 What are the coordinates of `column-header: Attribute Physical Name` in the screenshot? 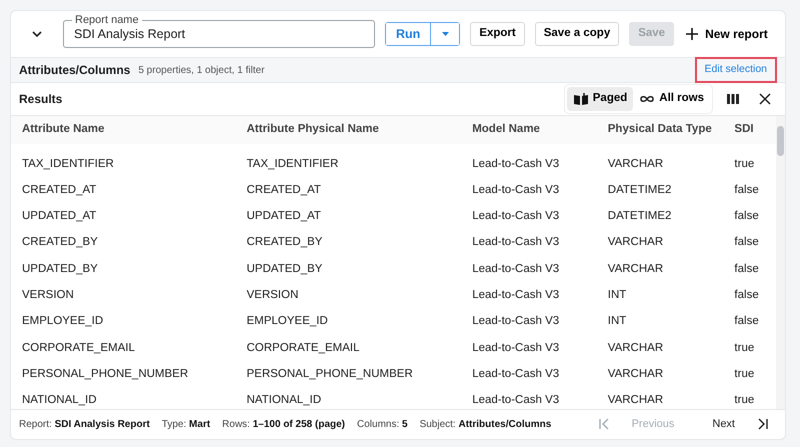 It's located at (359, 130).